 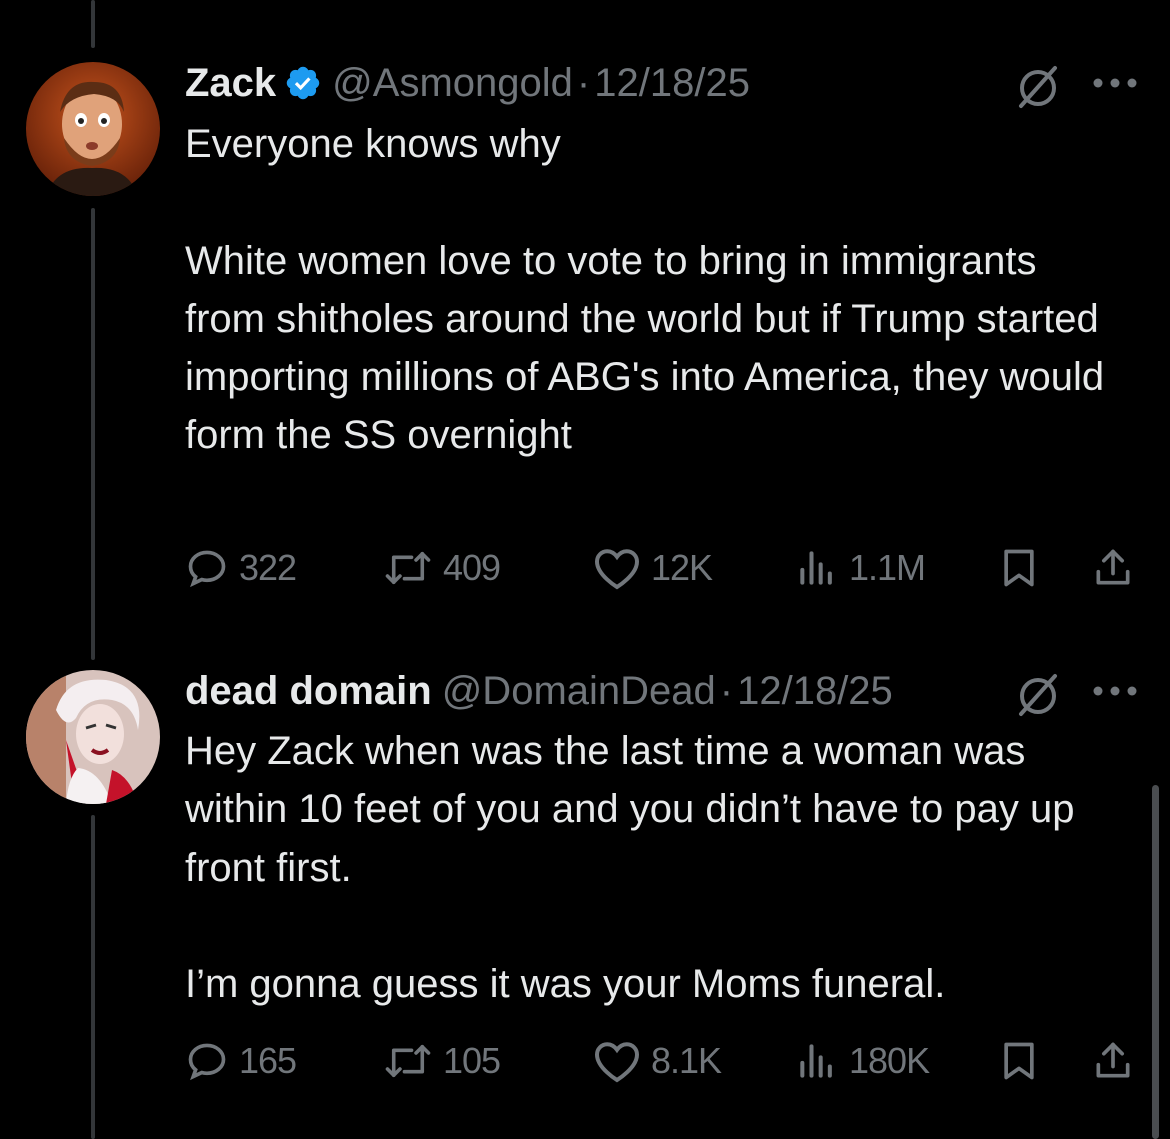 I want to click on reply-button: 322, so click(x=241, y=568).